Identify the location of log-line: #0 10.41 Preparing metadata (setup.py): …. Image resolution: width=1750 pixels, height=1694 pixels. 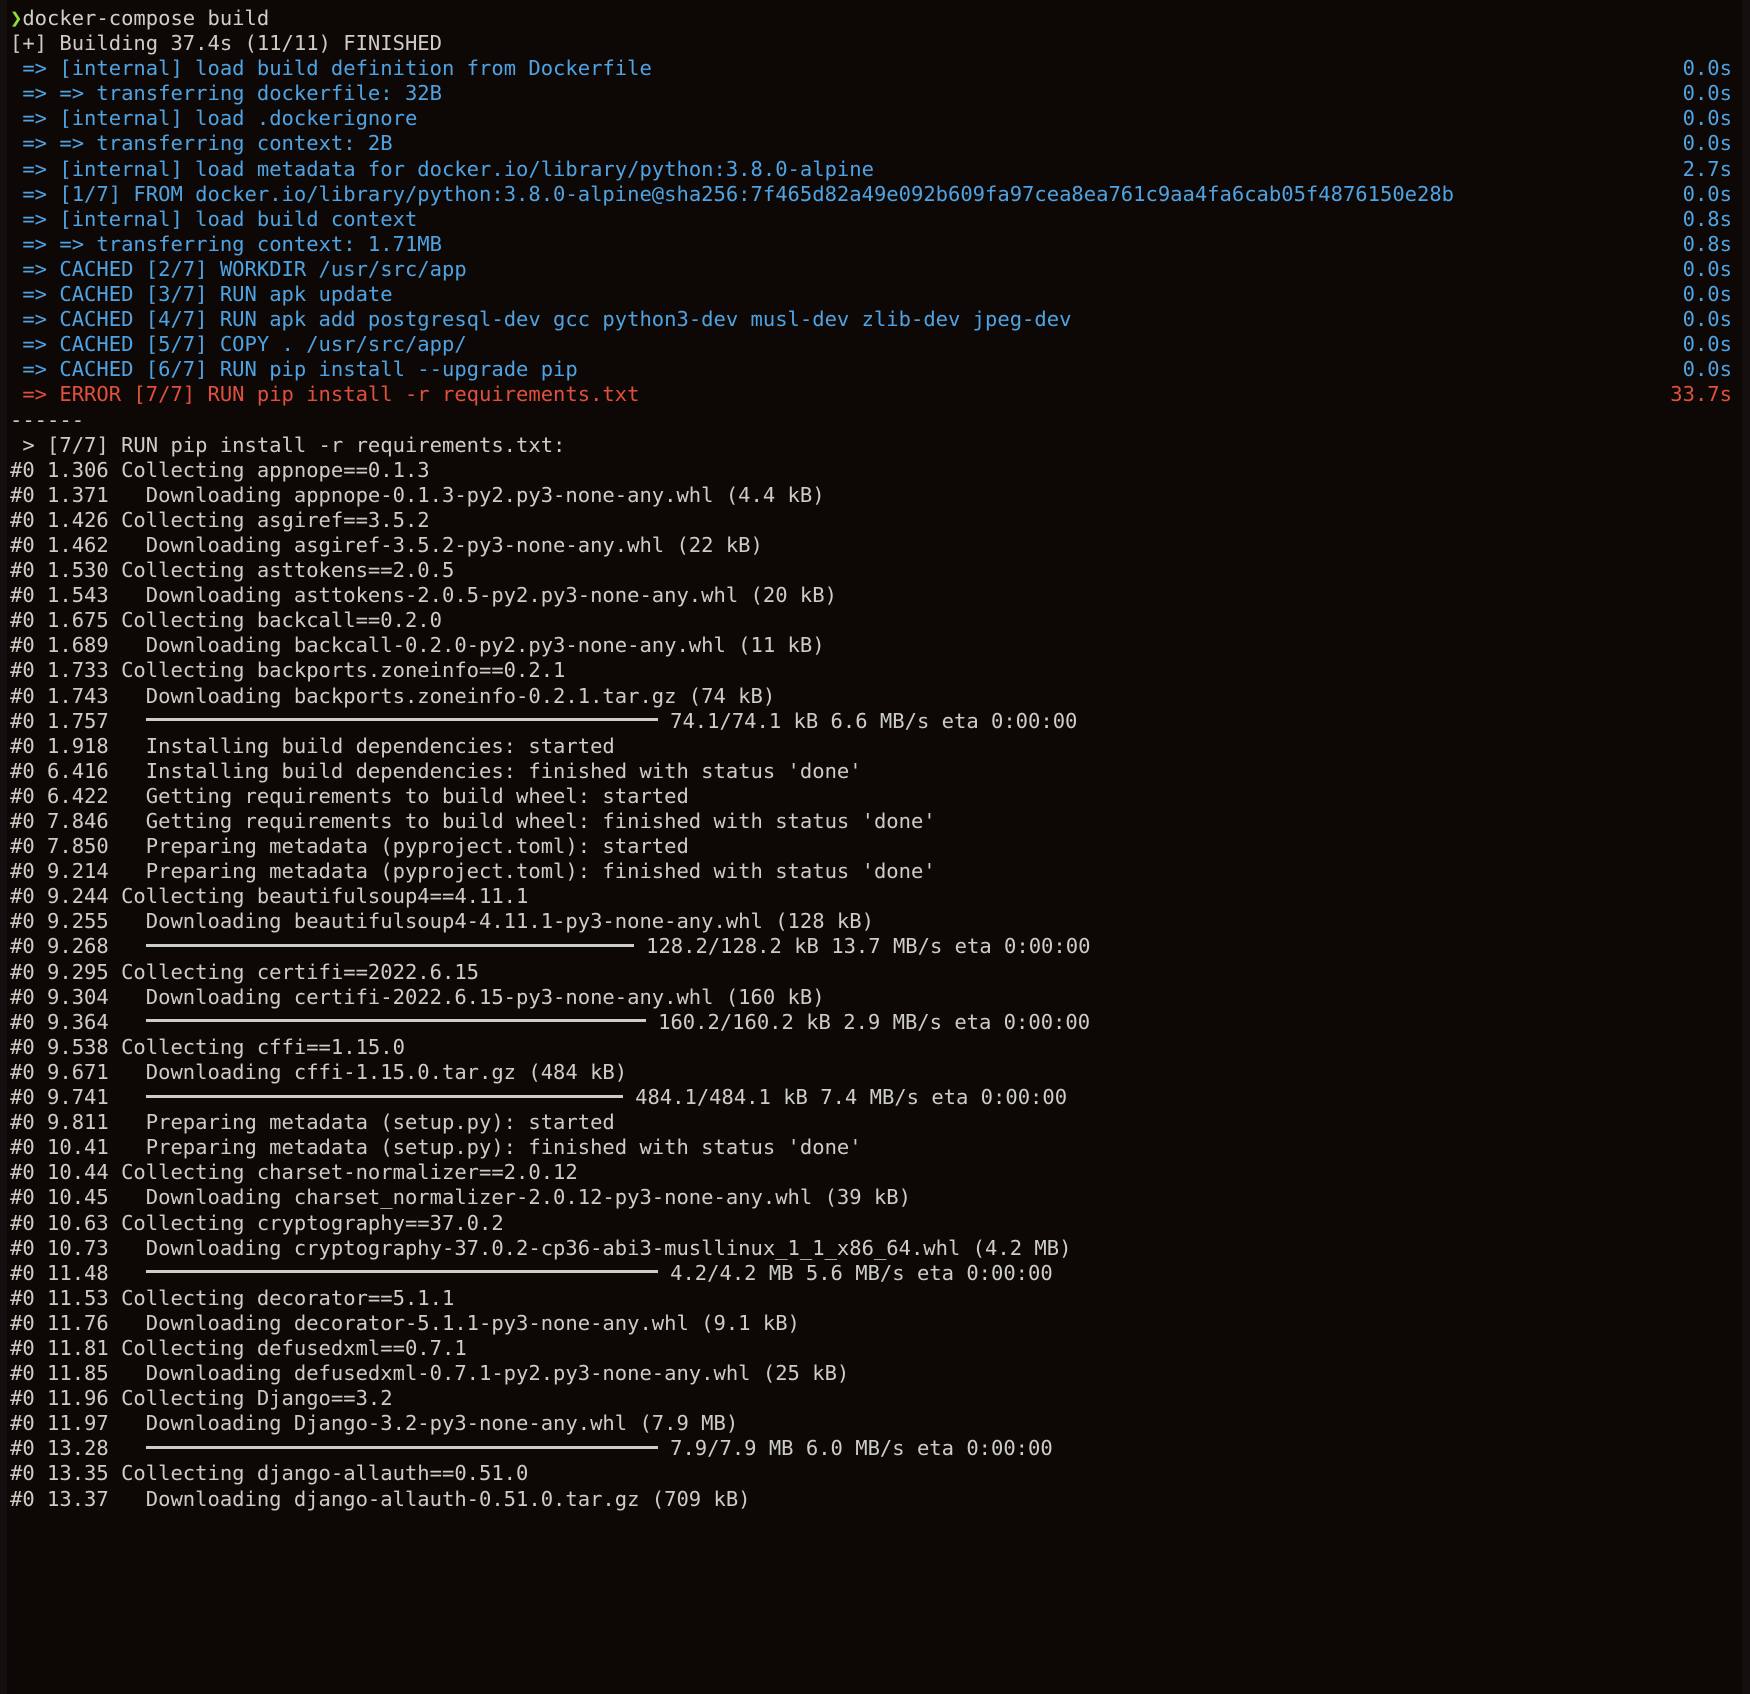
(875, 1147).